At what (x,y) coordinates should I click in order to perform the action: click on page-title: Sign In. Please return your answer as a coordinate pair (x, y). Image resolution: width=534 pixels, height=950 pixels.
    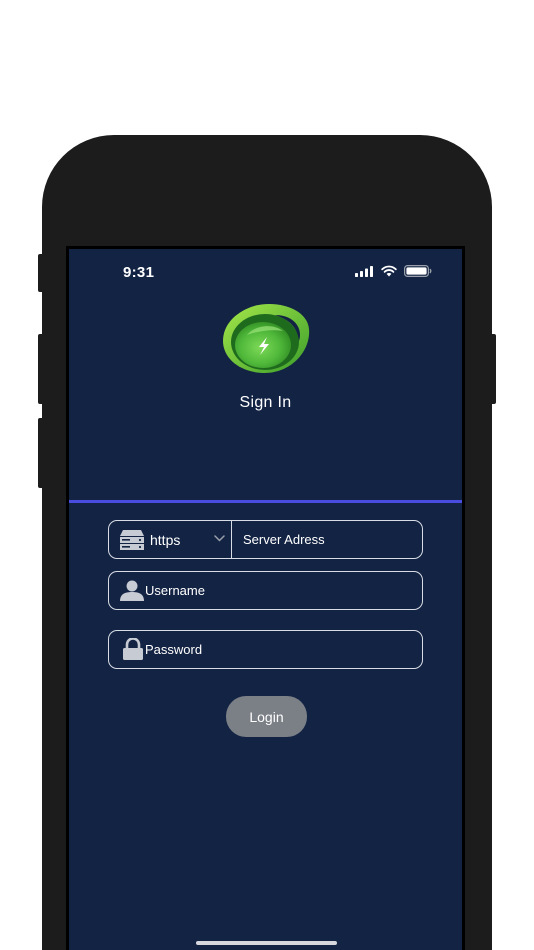
    Looking at the image, I should click on (265, 402).